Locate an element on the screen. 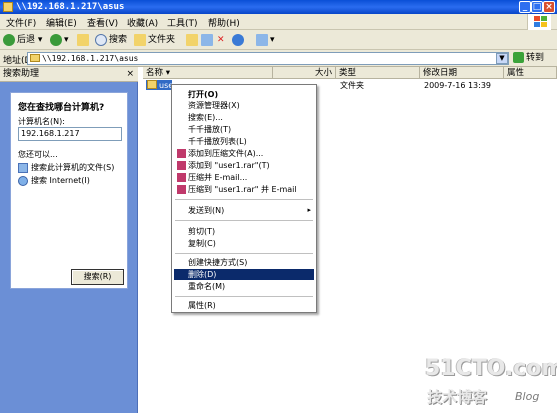 The image size is (557, 418). copy-to-icon is located at coordinates (207, 39).